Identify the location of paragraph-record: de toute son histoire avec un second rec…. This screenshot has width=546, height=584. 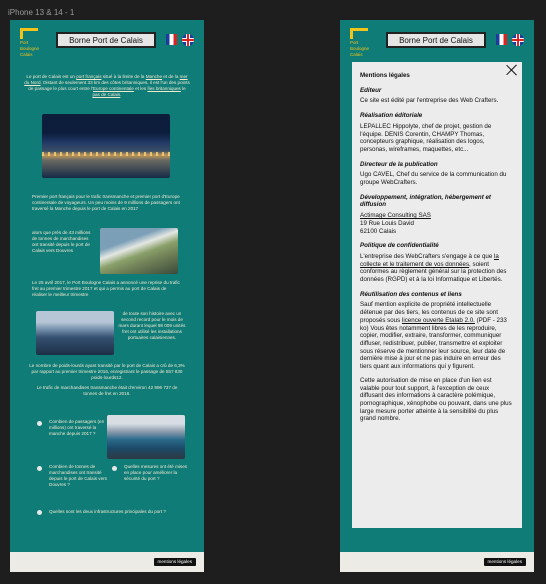
(152, 325).